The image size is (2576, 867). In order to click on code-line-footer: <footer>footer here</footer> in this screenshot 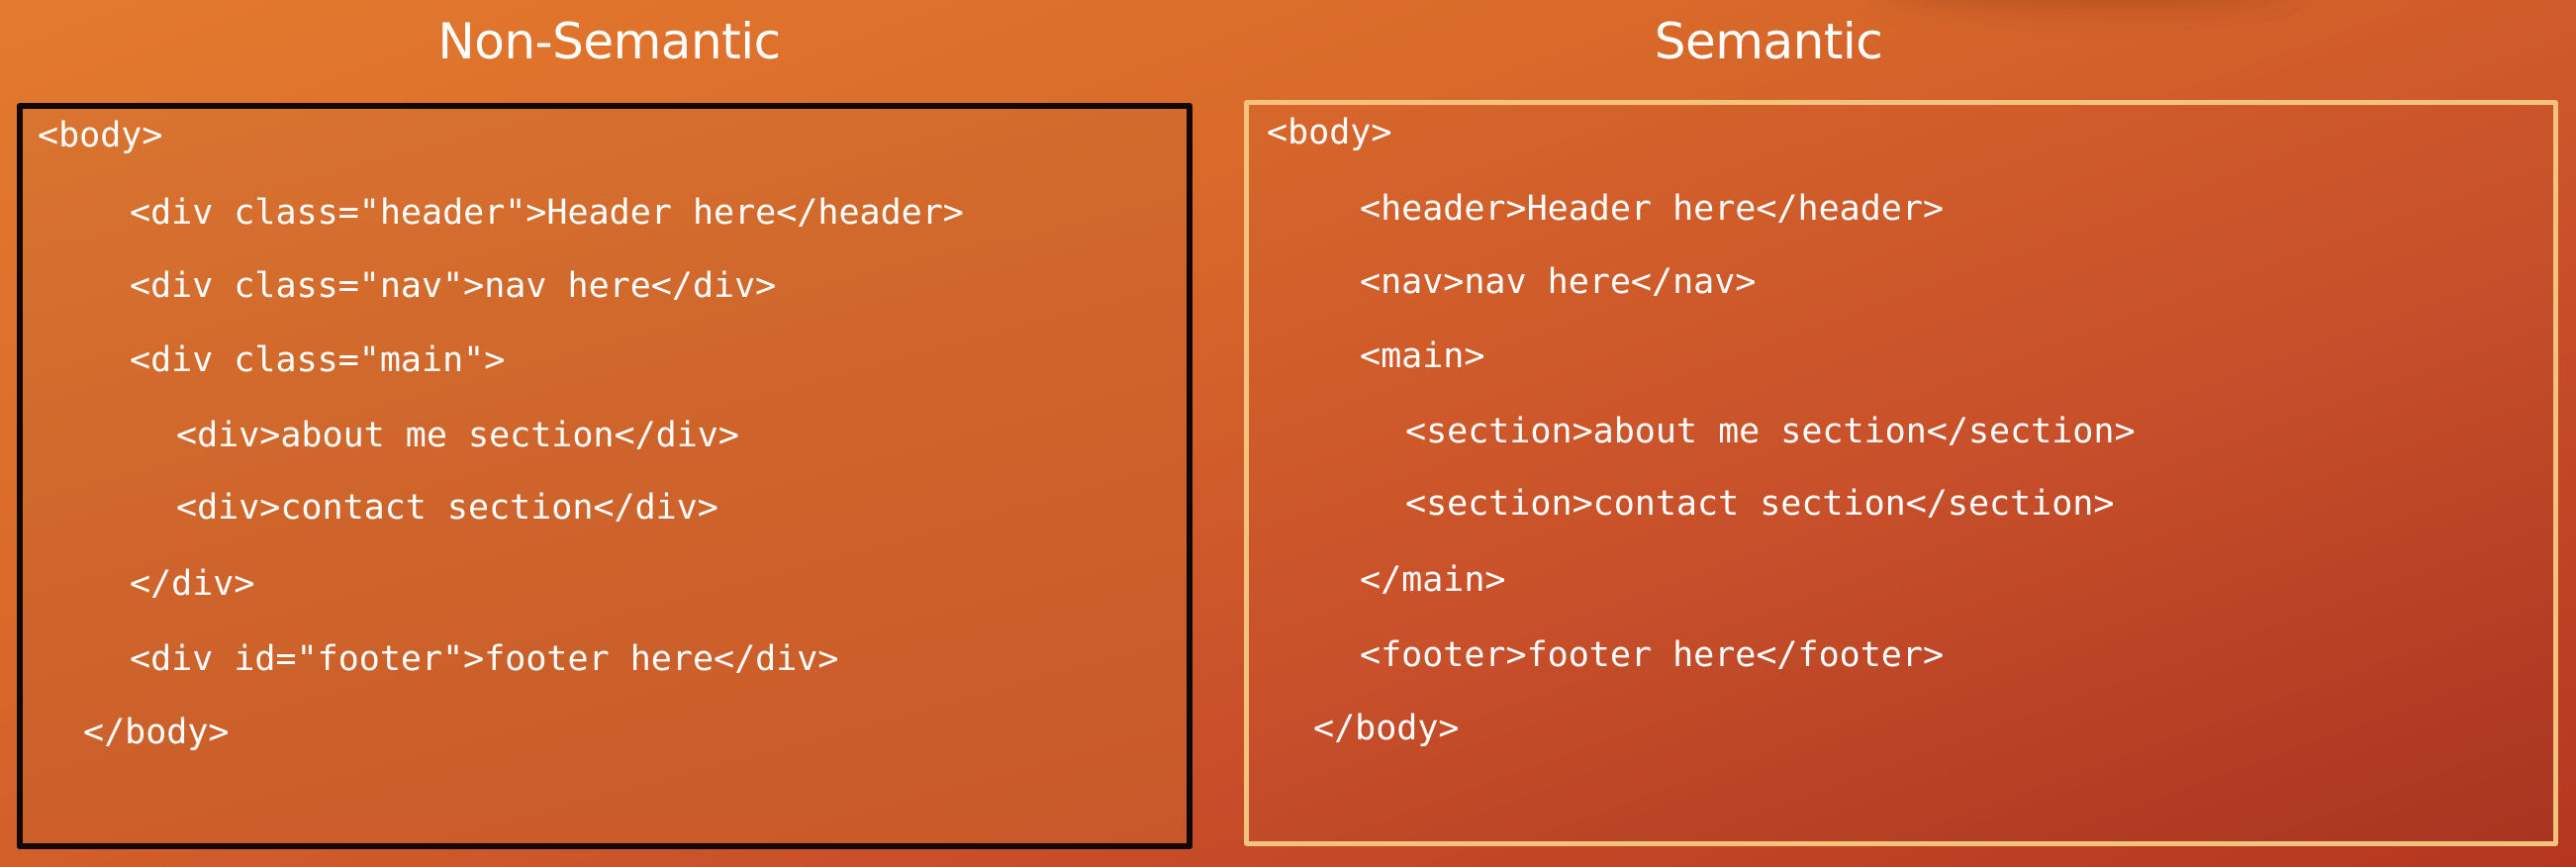, I will do `click(1652, 655)`.